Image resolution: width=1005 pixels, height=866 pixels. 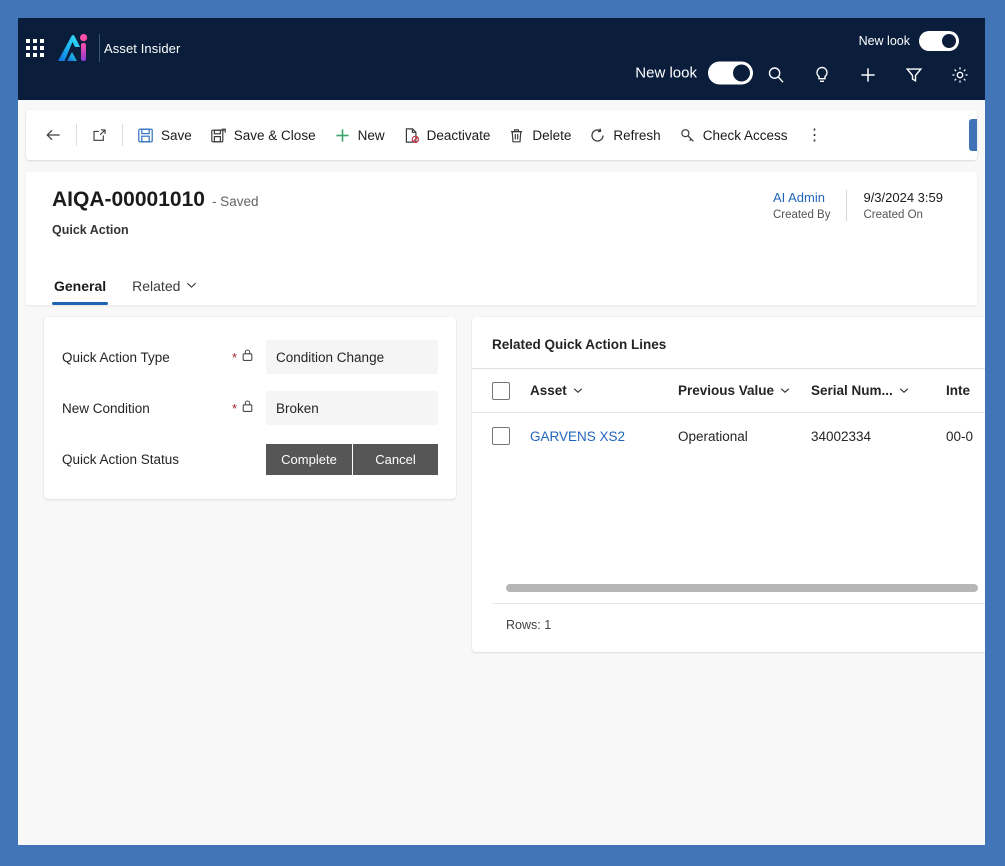 I want to click on quick-action-type-input: Condition Change, so click(x=352, y=357).